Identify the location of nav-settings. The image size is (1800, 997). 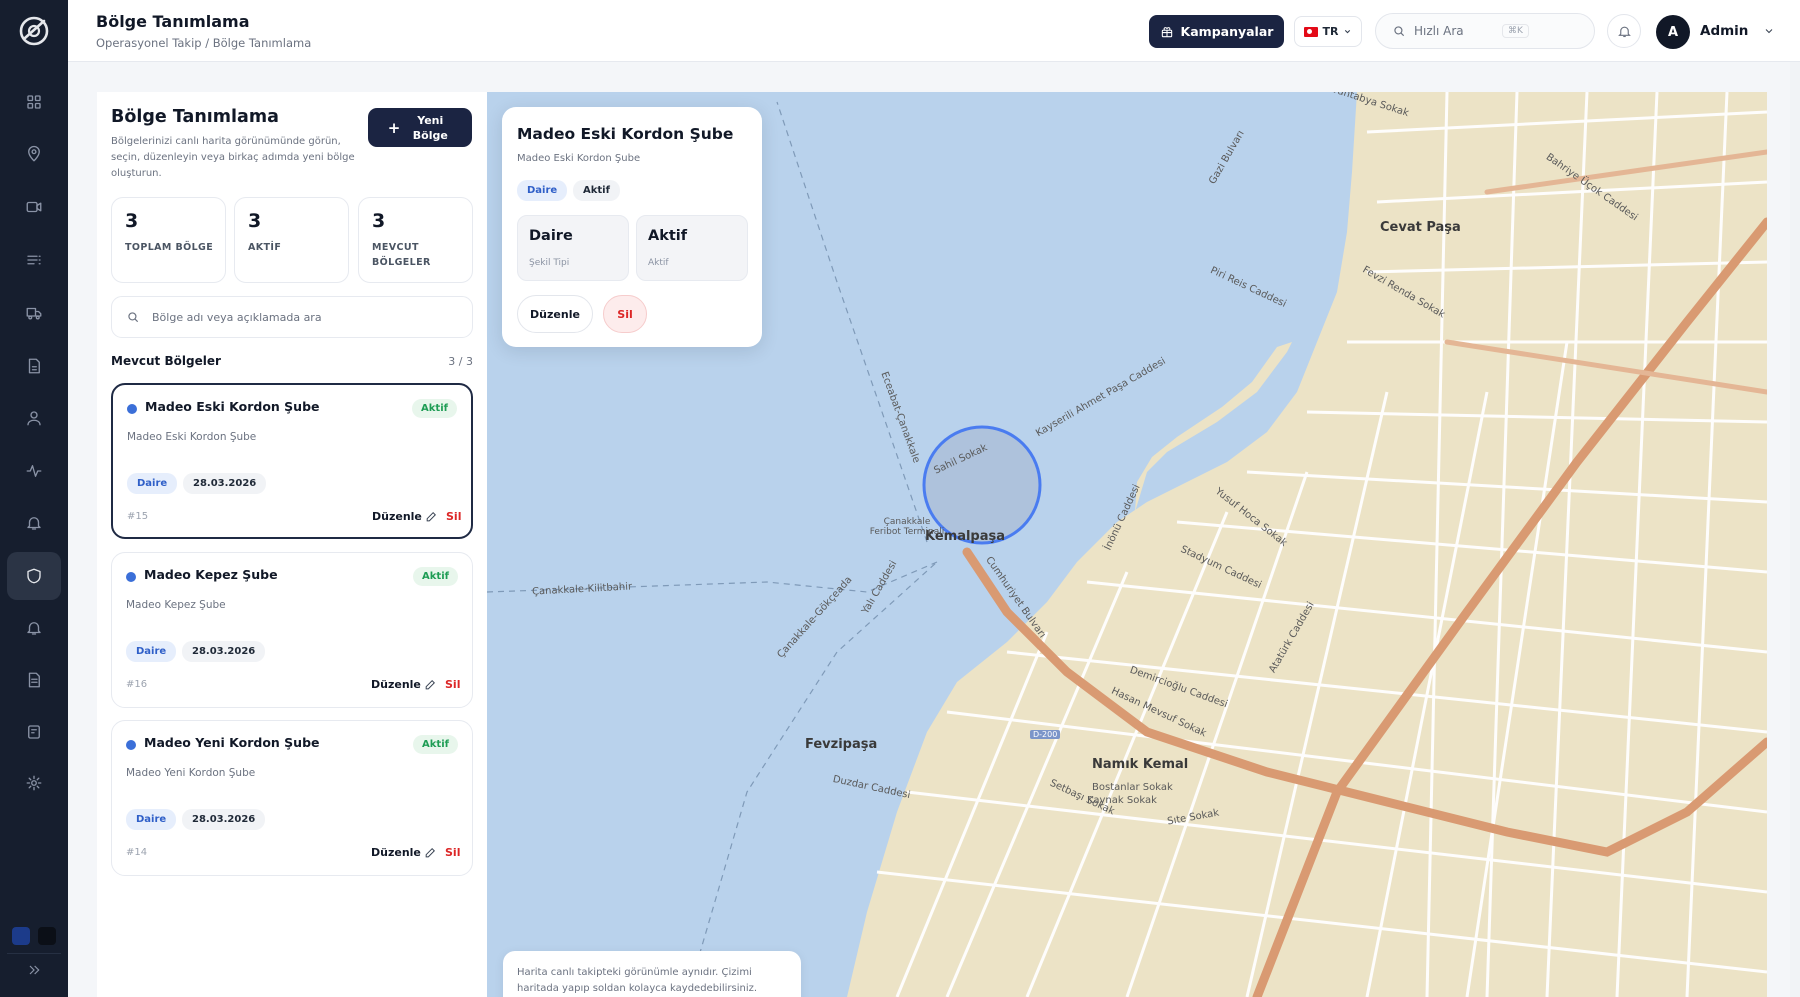
(34, 783).